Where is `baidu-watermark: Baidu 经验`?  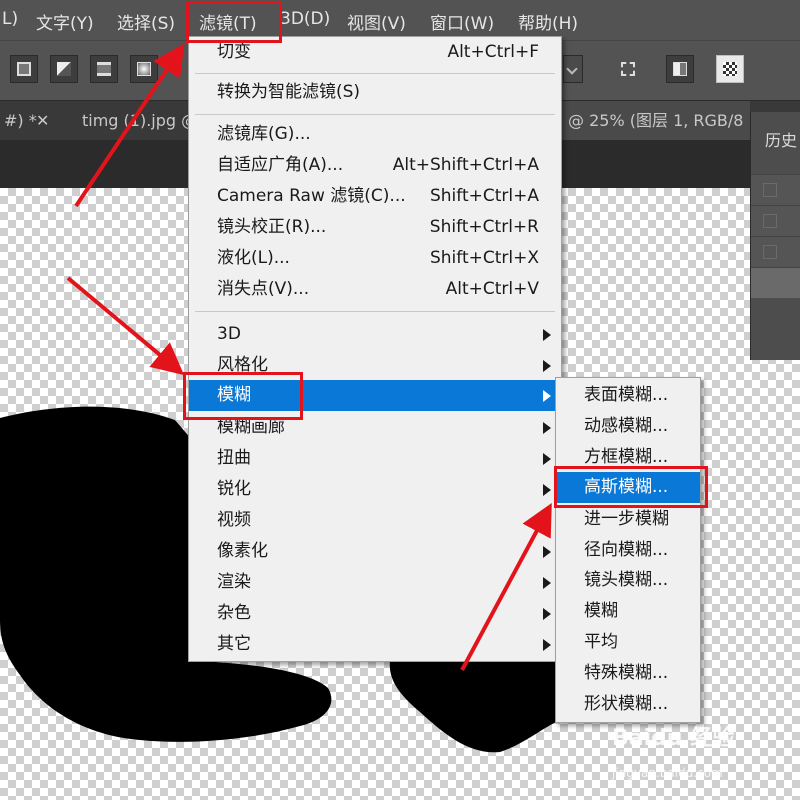
baidu-watermark: Baidu 经验 is located at coordinates (673, 738).